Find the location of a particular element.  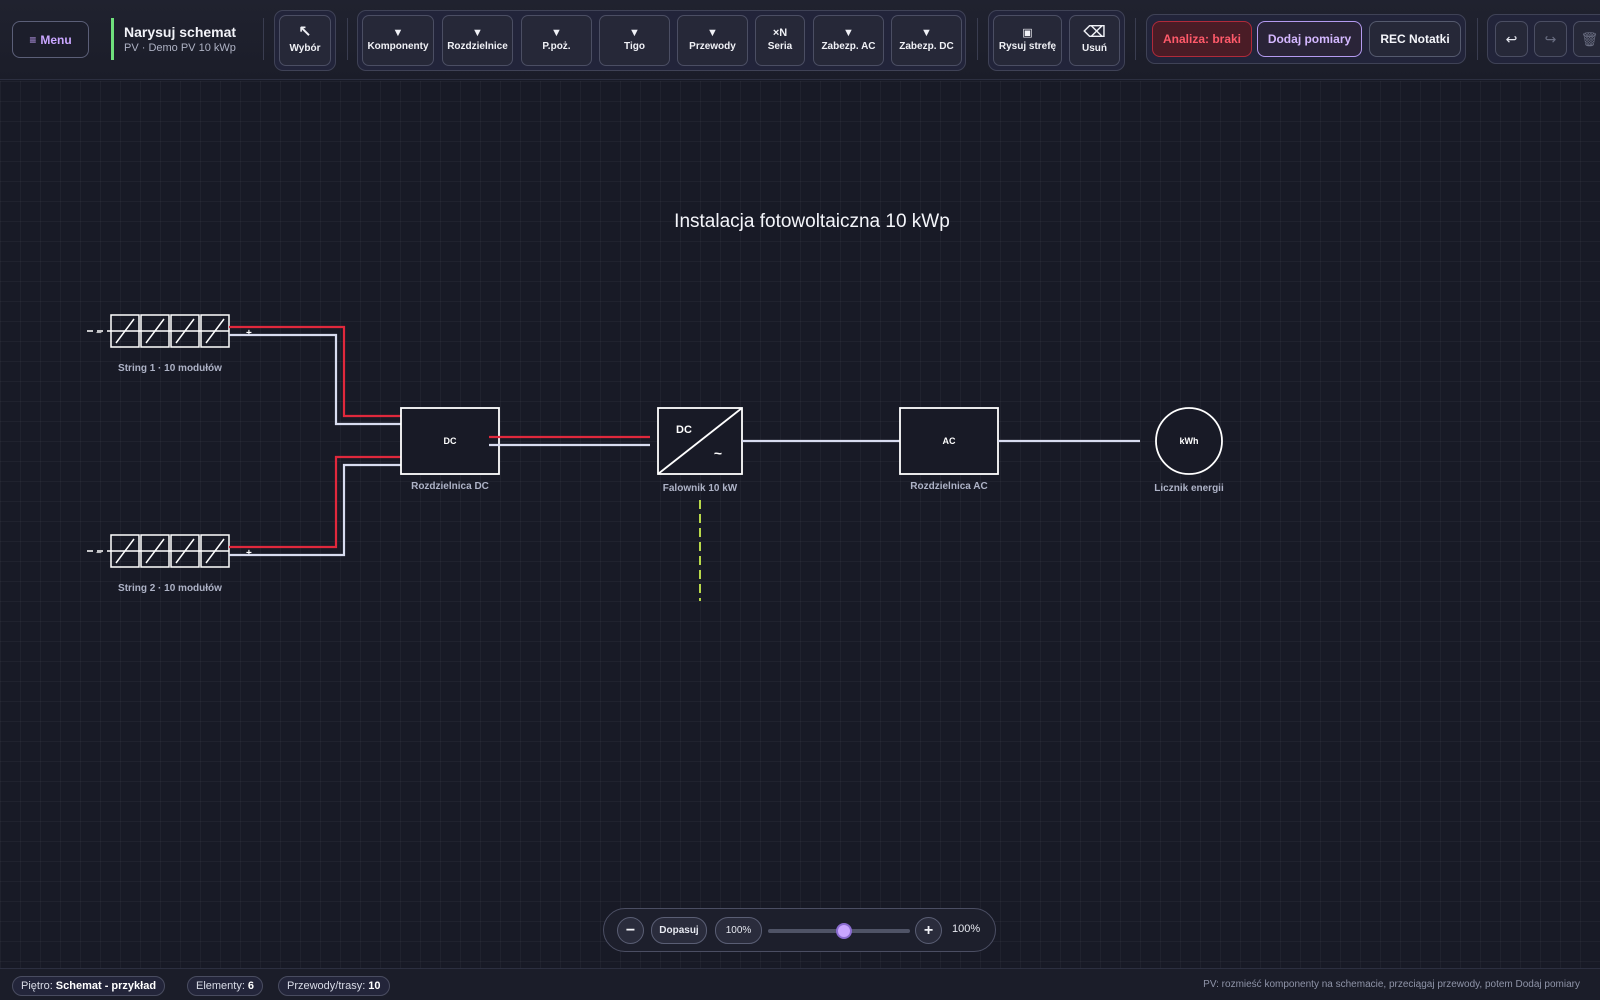

delete-button: ⌫ Usuń is located at coordinates (1094, 40).